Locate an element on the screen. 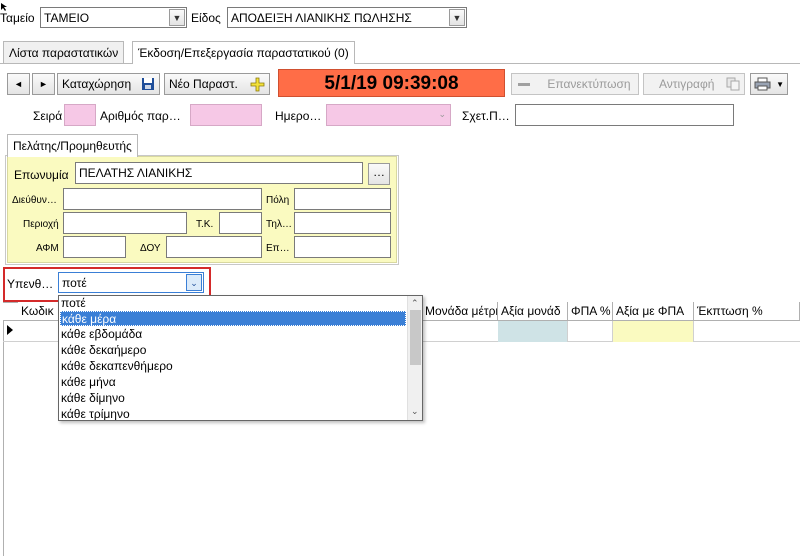  option-label: κάθε δίμηνο is located at coordinates (93, 398).